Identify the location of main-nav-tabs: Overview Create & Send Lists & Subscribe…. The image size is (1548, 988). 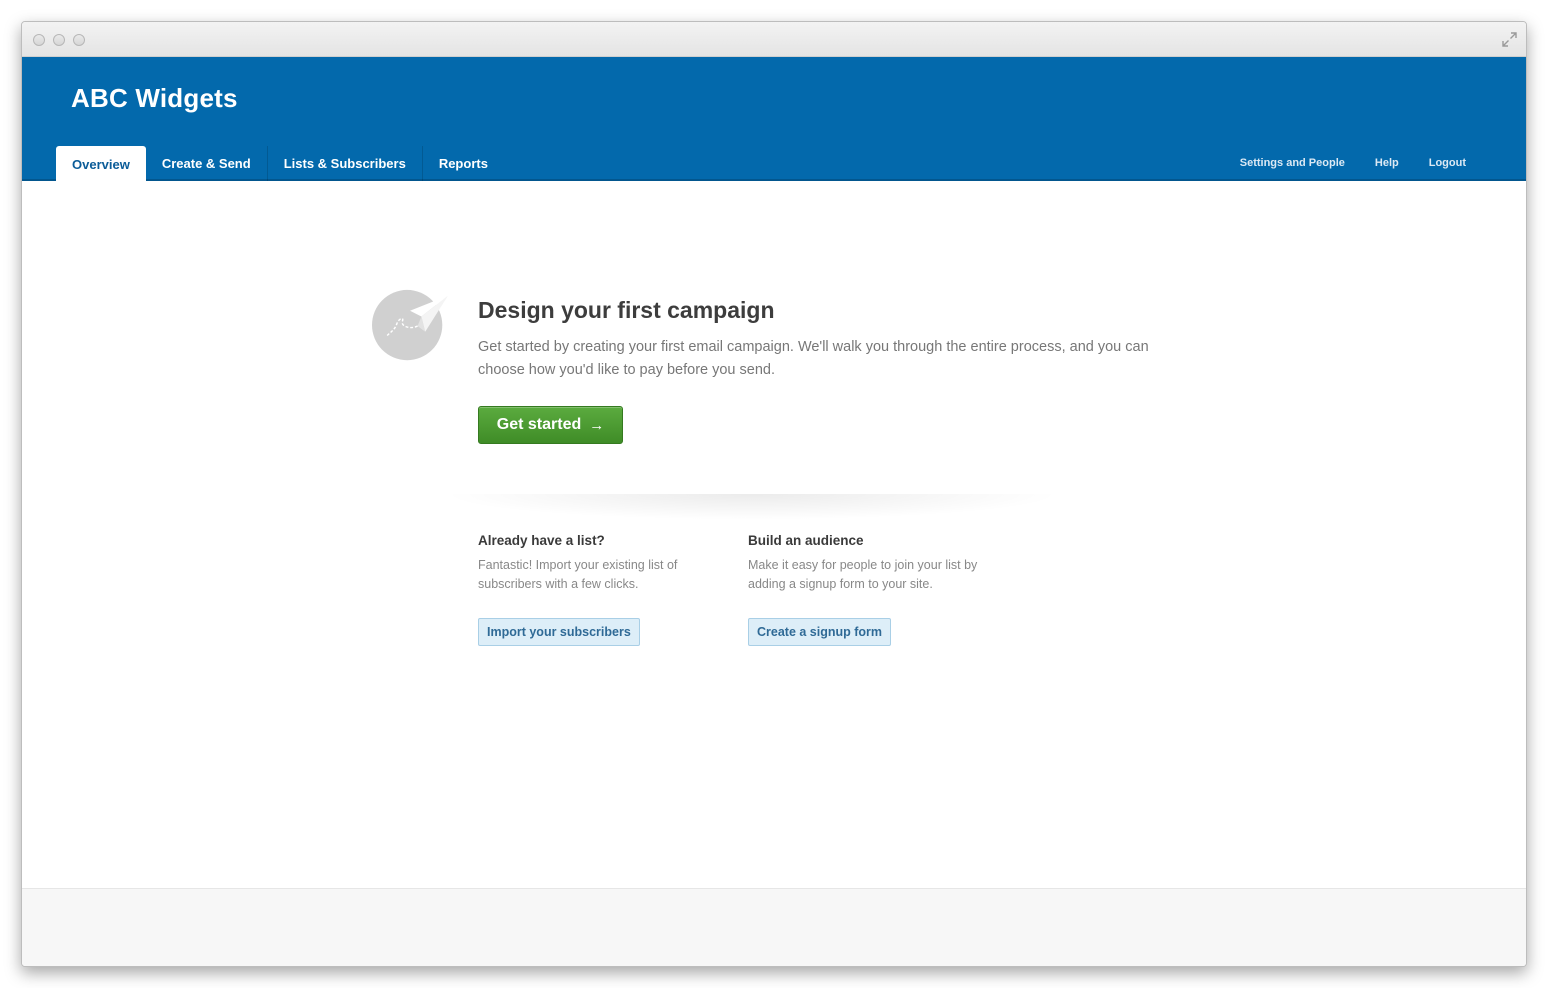
(280, 164).